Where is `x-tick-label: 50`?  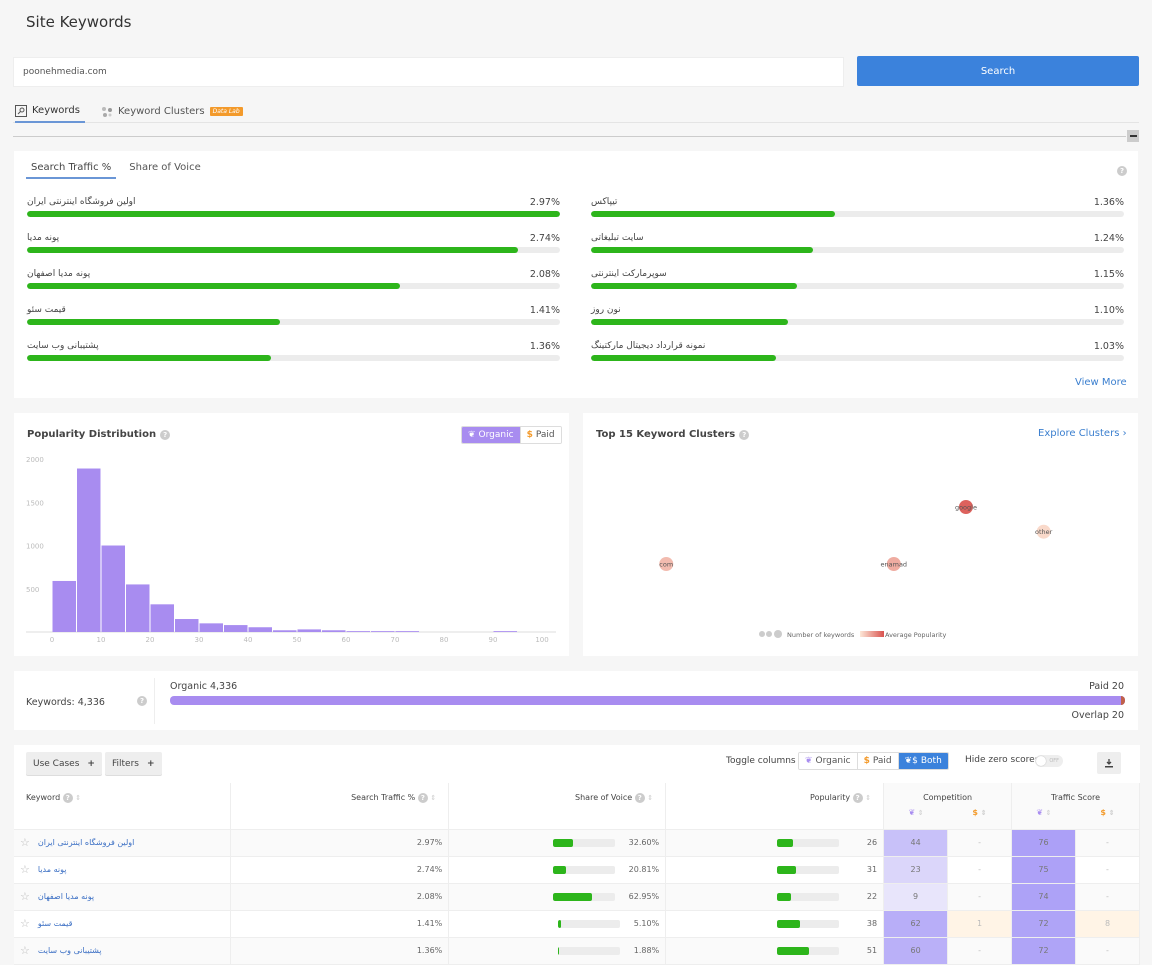 x-tick-label: 50 is located at coordinates (297, 640).